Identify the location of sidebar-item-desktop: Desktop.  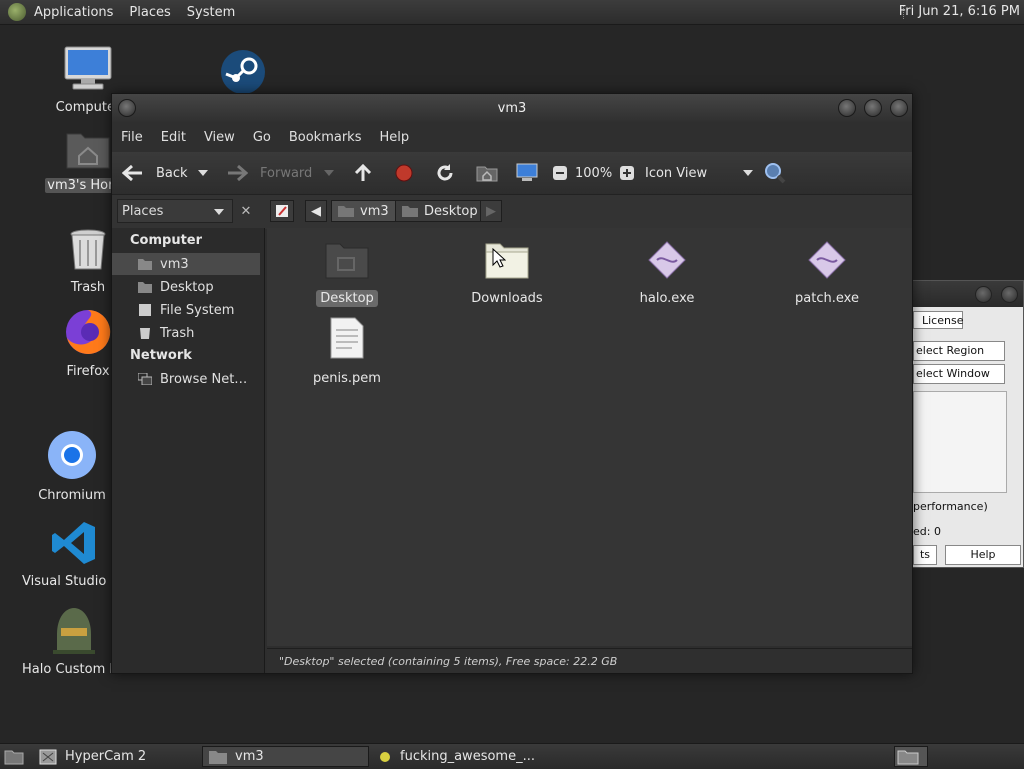
(186, 287).